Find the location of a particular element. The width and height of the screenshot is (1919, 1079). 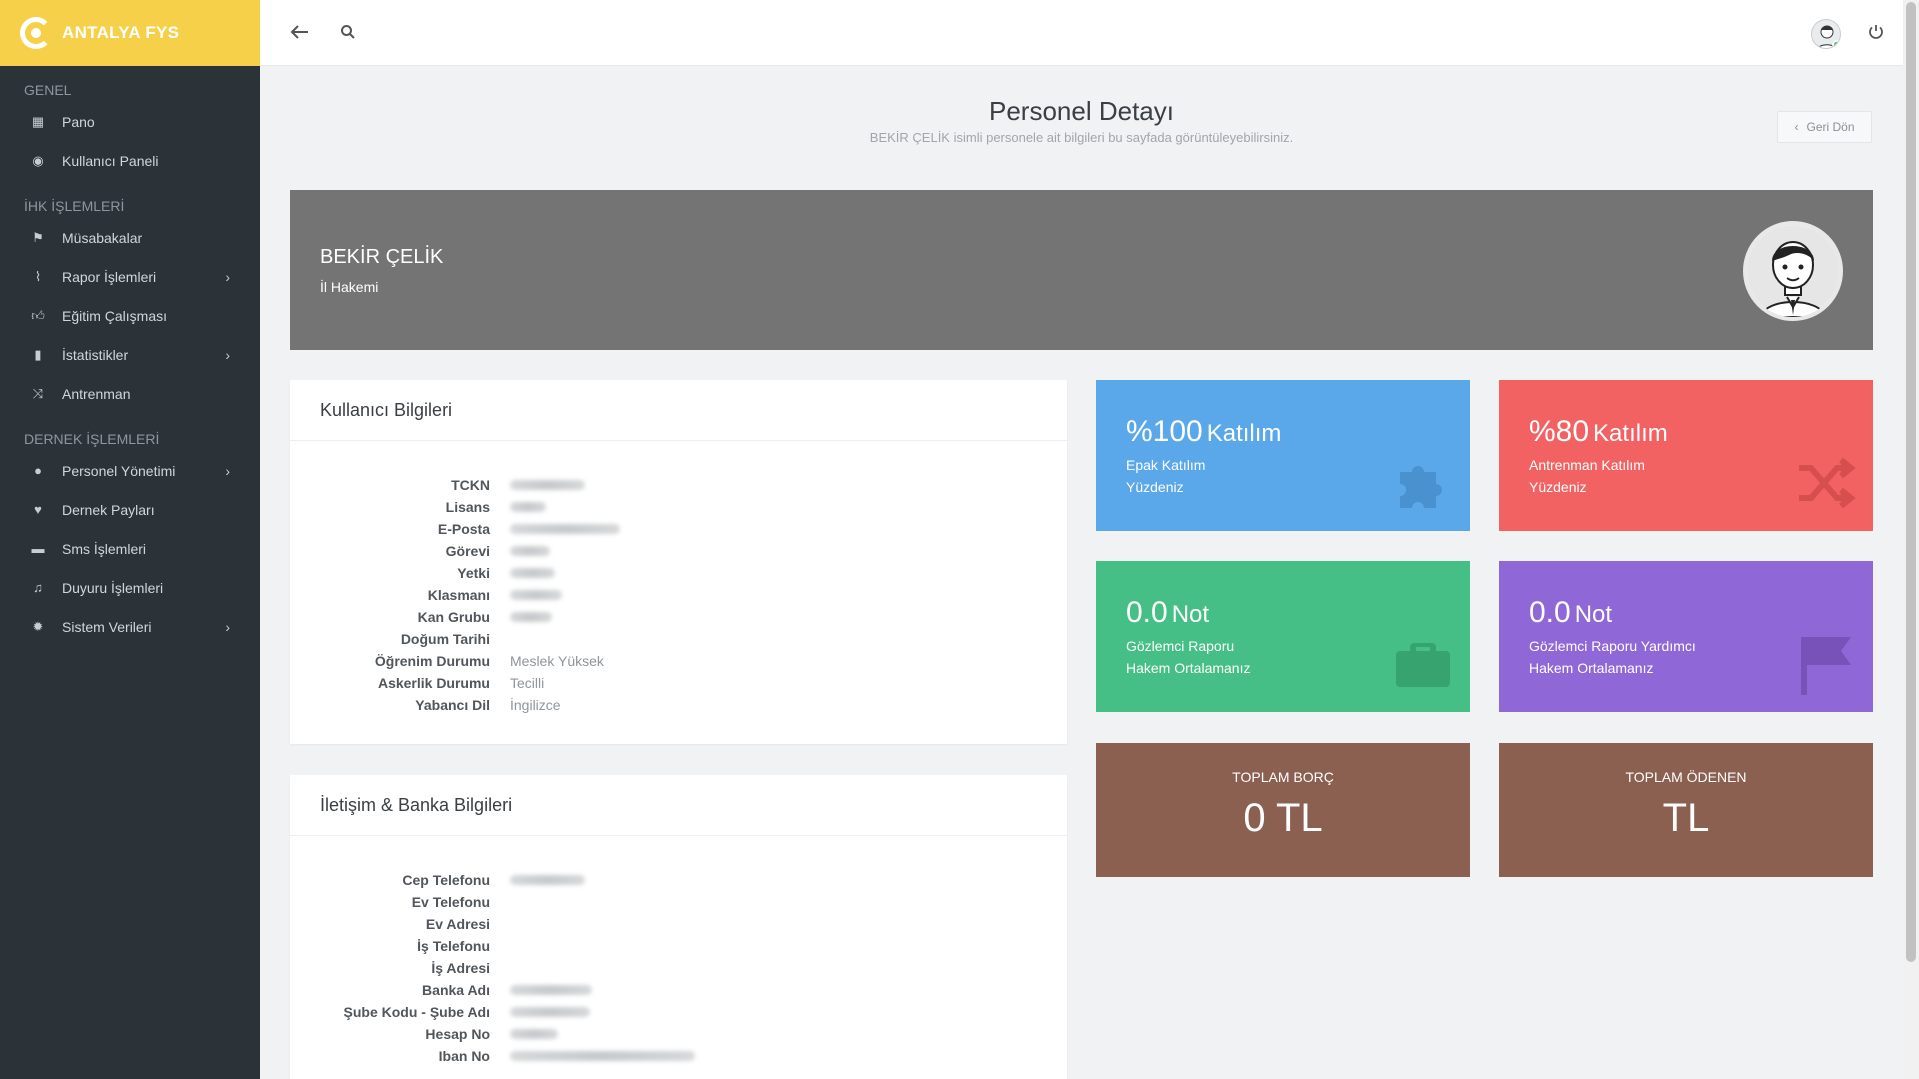

sidebar-item-label: Eğitim Çalışması is located at coordinates (115, 315).